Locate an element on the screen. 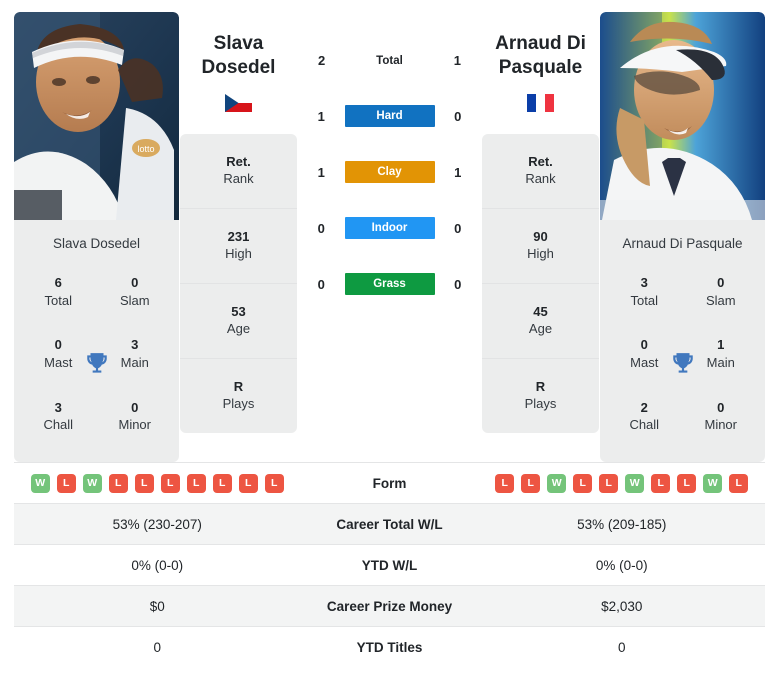 The width and height of the screenshot is (779, 699). surface-pill-grass: Grass is located at coordinates (389, 284).